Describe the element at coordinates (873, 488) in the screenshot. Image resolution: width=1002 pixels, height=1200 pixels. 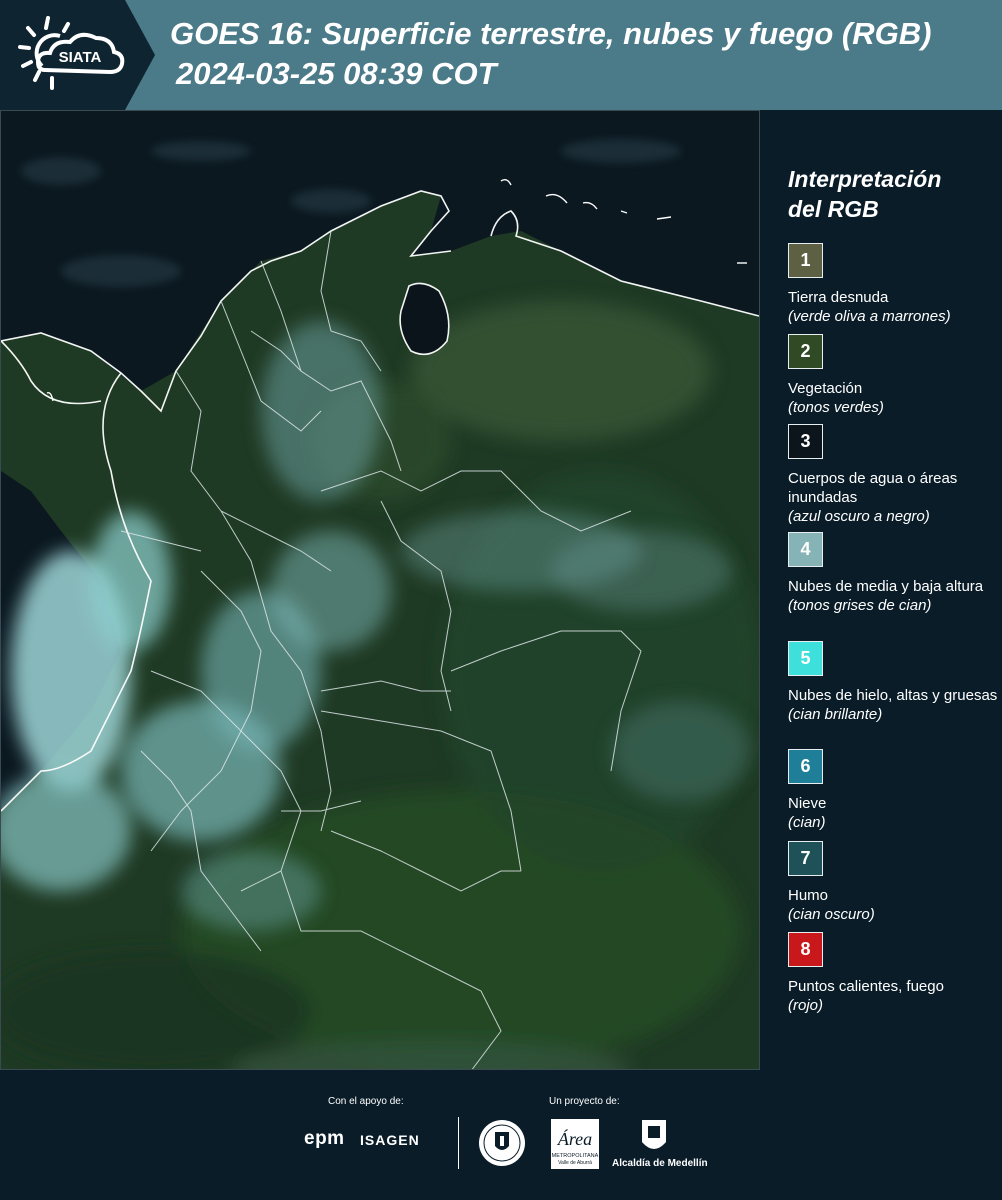
I see `legend-label: Cuerpos de agua o áreas inundadas` at that location.